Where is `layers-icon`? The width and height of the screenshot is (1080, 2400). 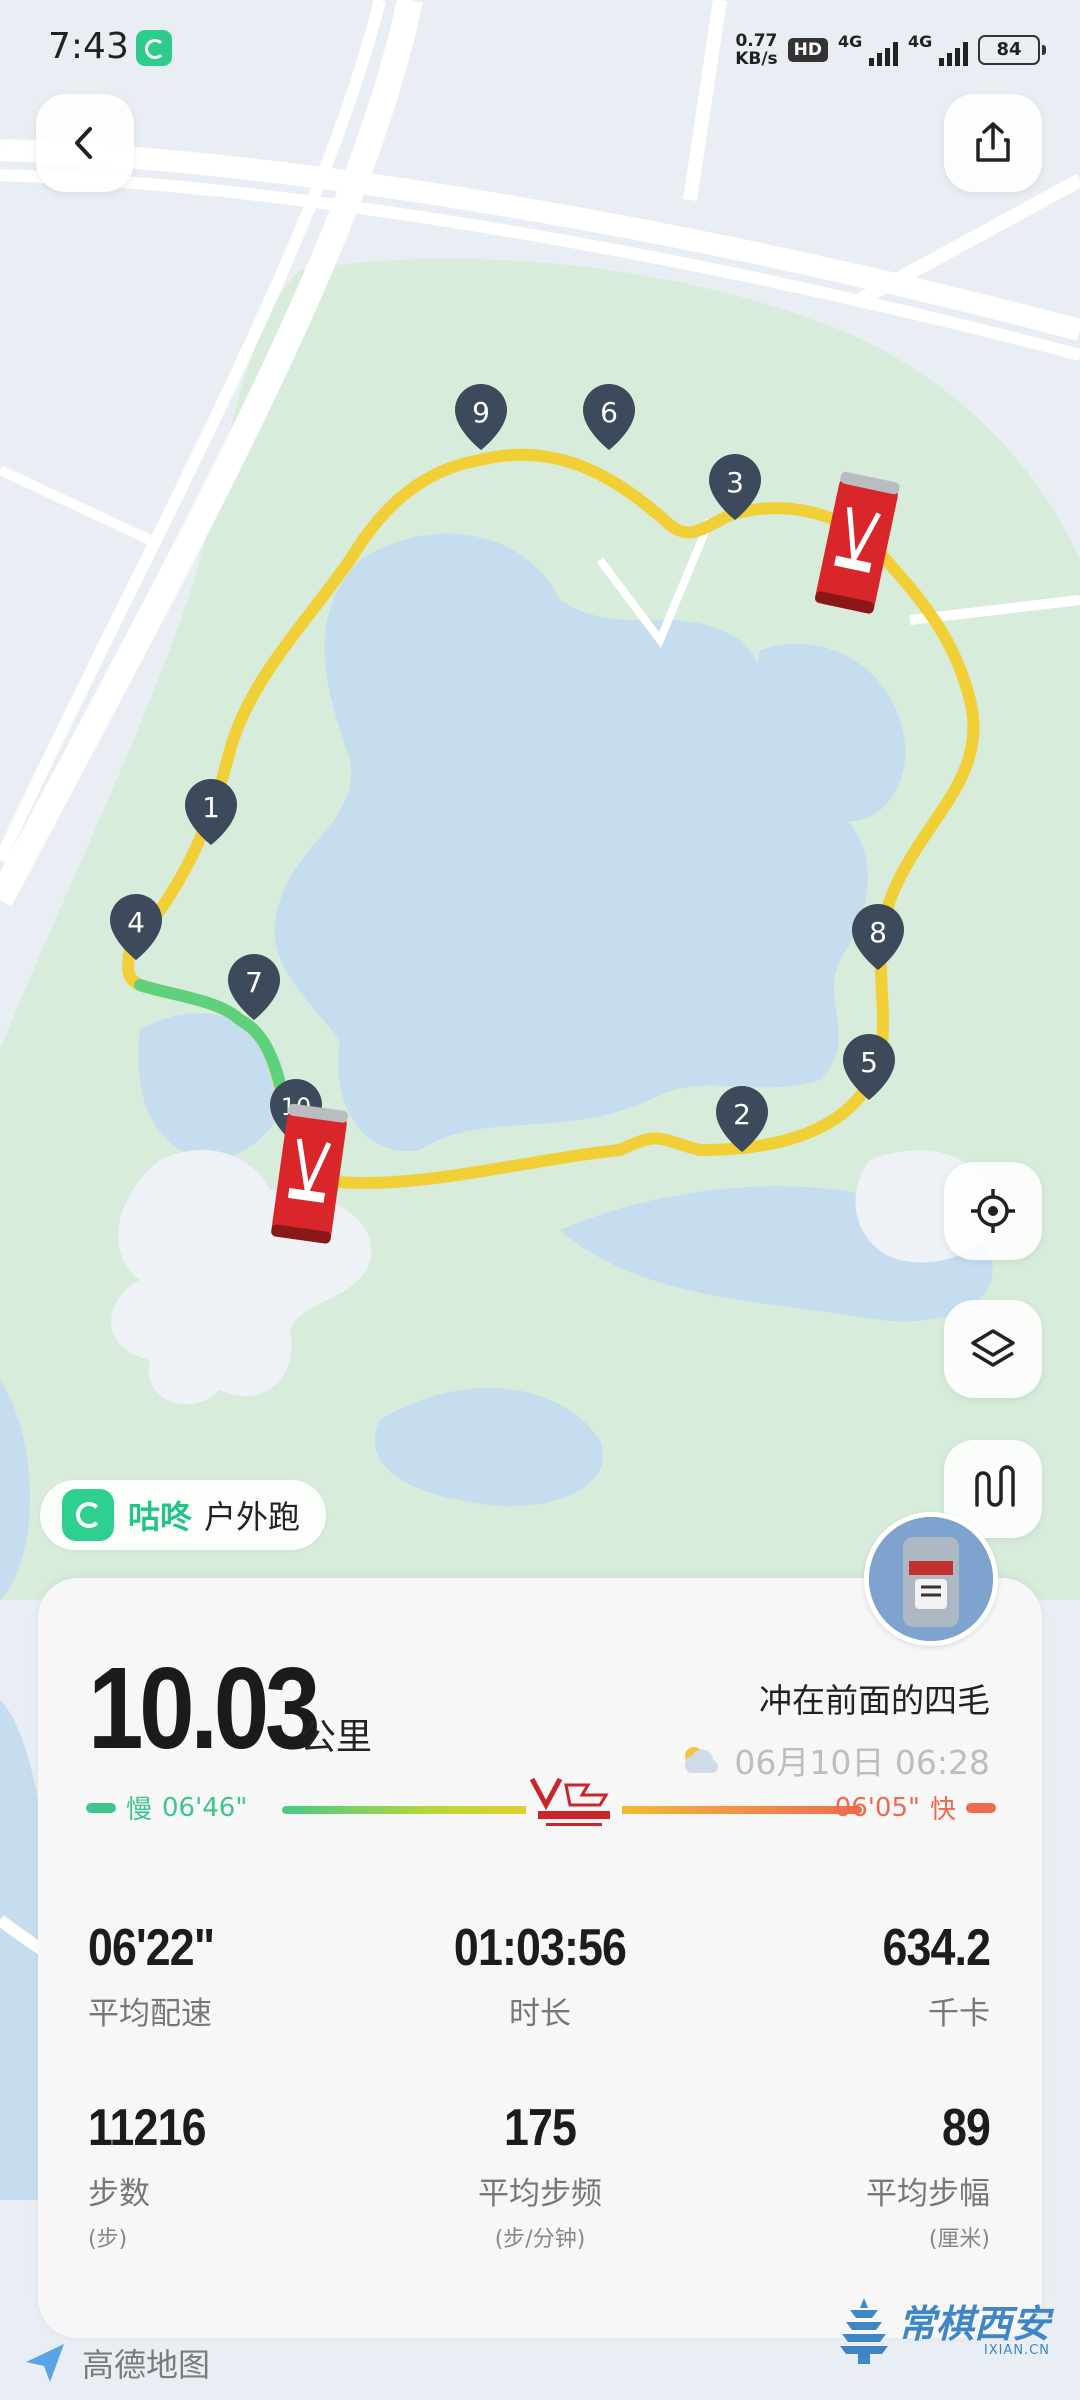
layers-icon is located at coordinates (993, 1348).